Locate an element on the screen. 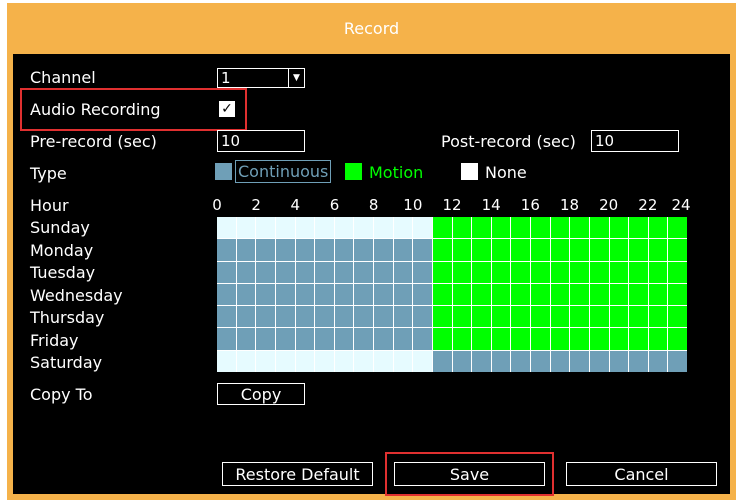 The image size is (739, 502). postrecord-input: 10 is located at coordinates (635, 141).